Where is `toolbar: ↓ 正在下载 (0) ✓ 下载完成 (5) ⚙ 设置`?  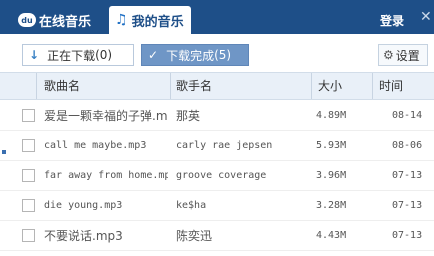 toolbar: ↓ 正在下载 (0) ✓ 下载完成 (5) ⚙ 设置 is located at coordinates (217, 53).